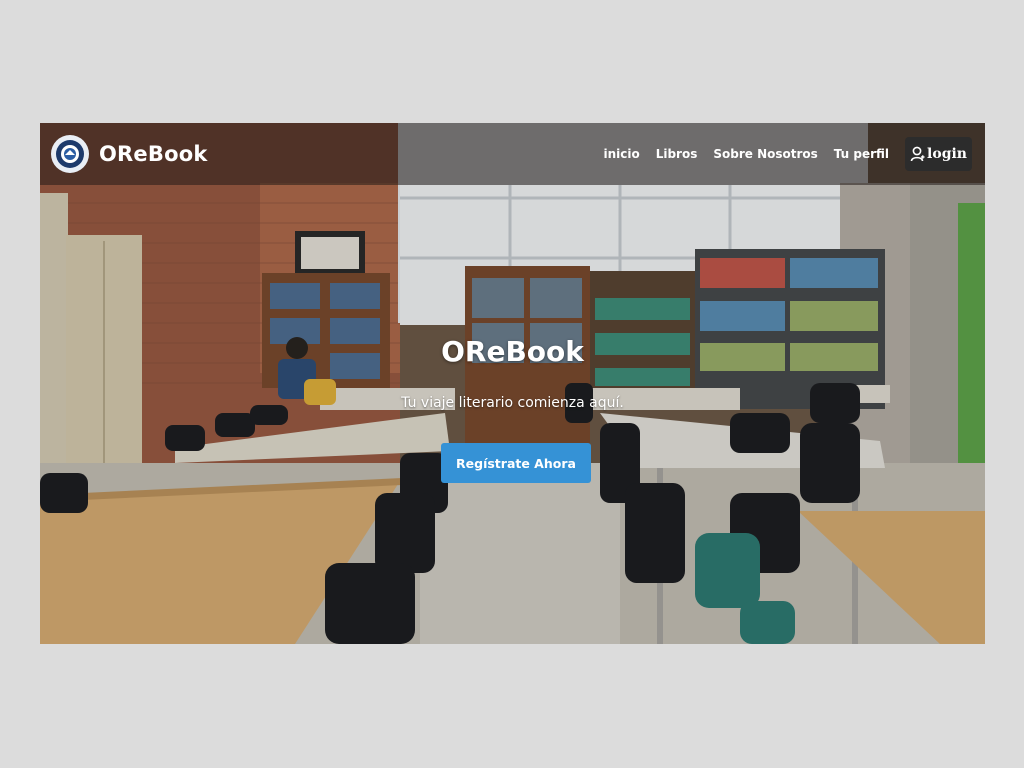 The height and width of the screenshot is (768, 1024). I want to click on user-icon, so click(917, 154).